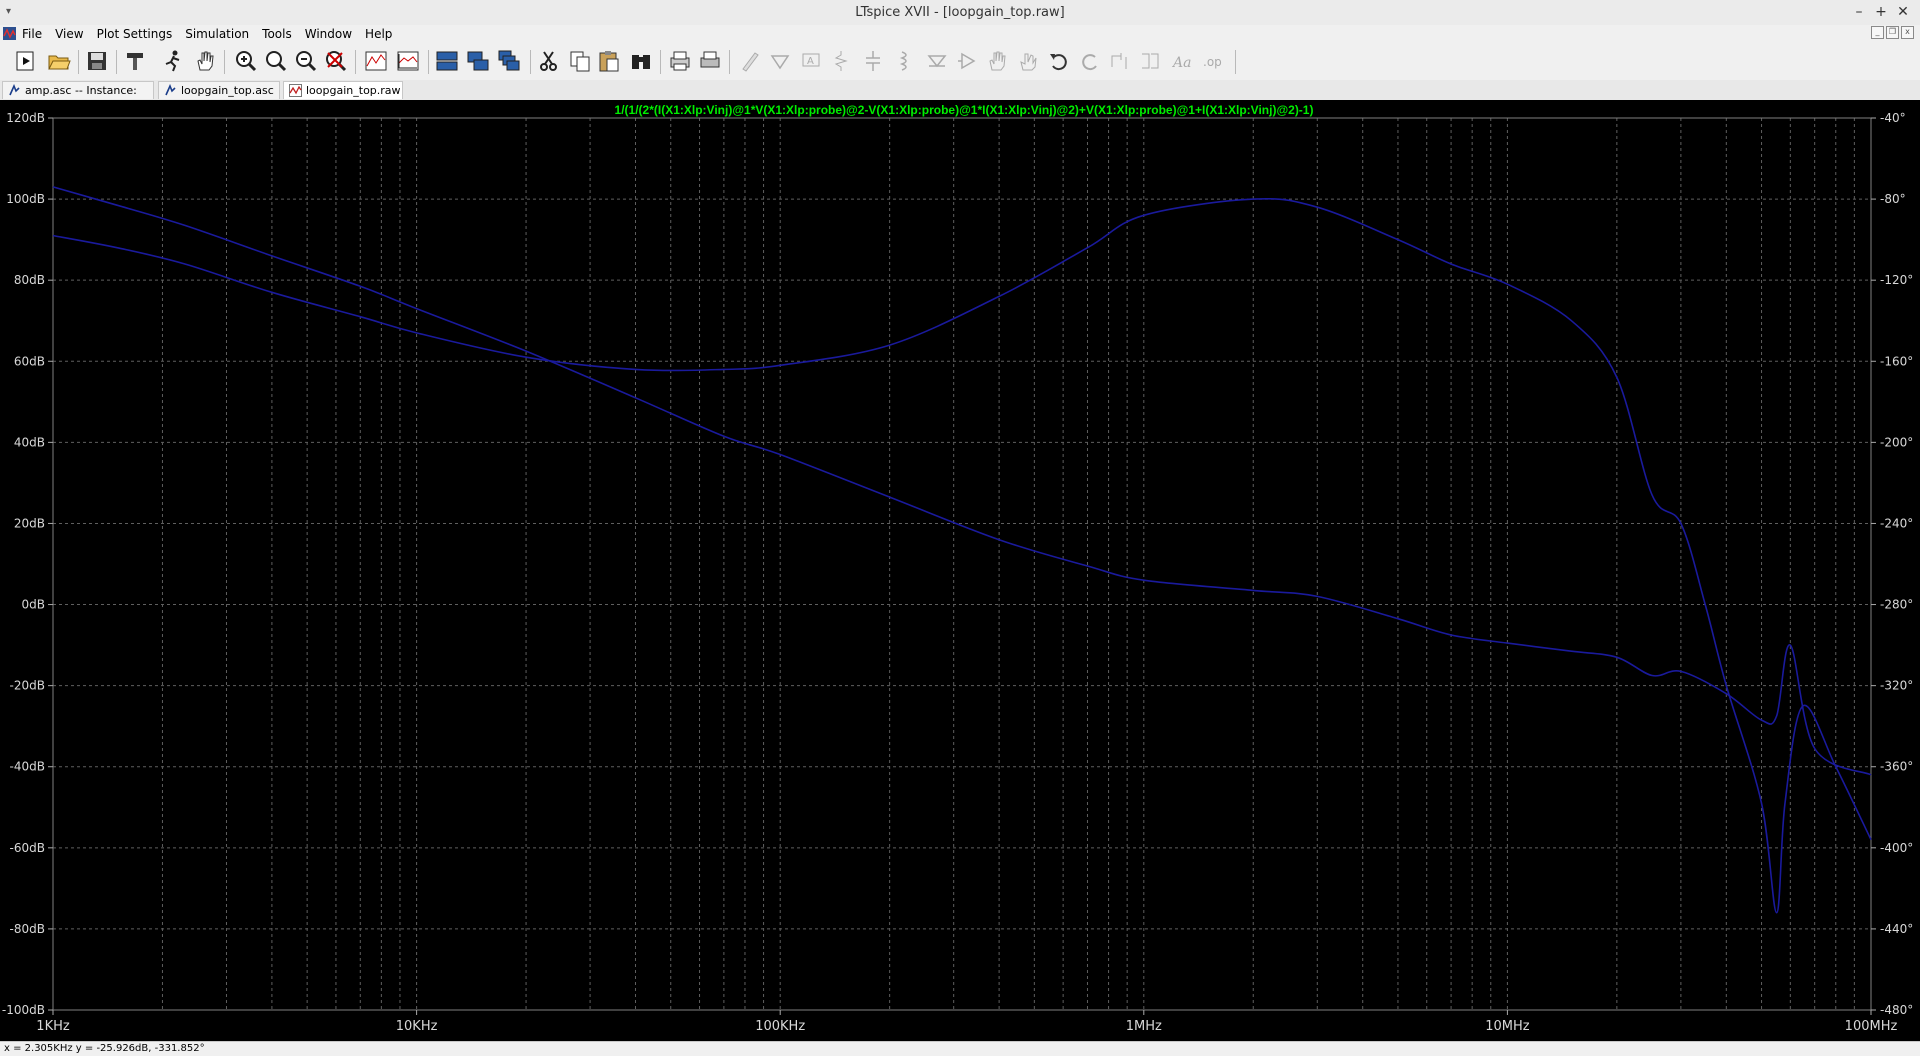  I want to click on copy-icon, so click(580, 61).